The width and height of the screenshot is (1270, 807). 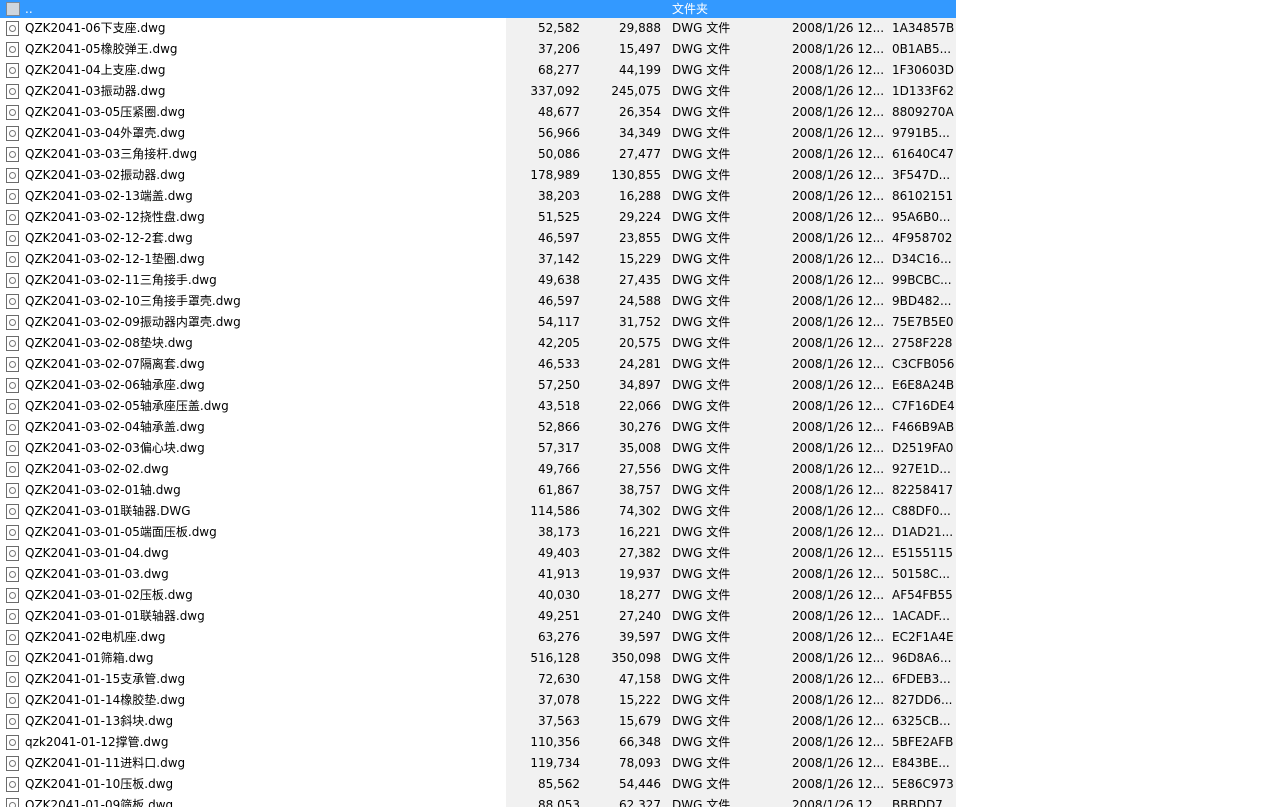 What do you see at coordinates (559, 259) in the screenshot?
I see `file-size: 37,142` at bounding box center [559, 259].